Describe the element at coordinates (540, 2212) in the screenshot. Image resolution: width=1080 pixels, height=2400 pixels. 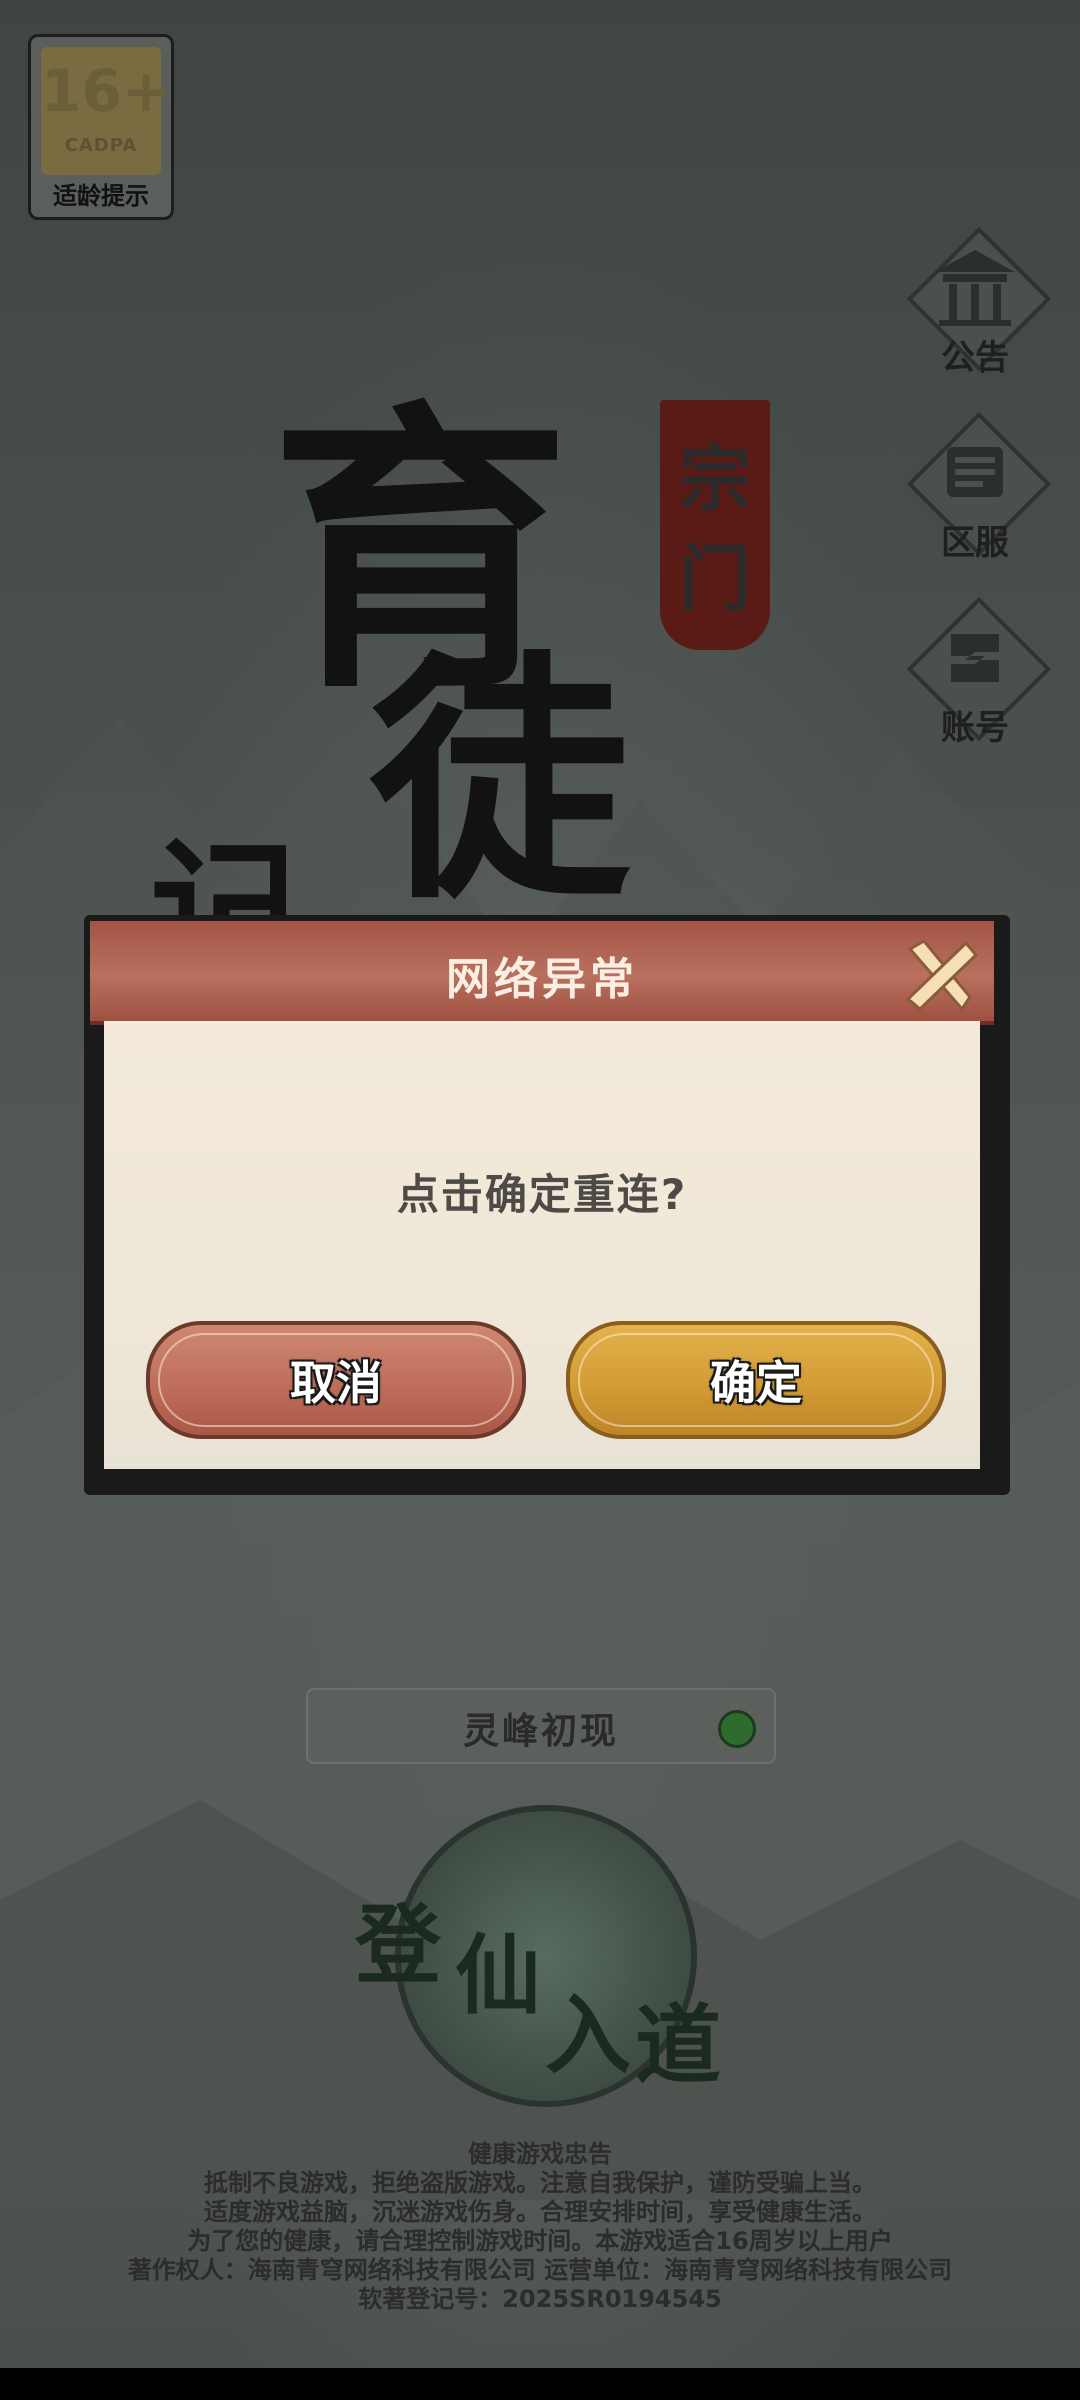
I see `health-notice-line: 适度游戏益脑，沉迷游戏伤身。合理安排时间，享受健康生活。` at that location.